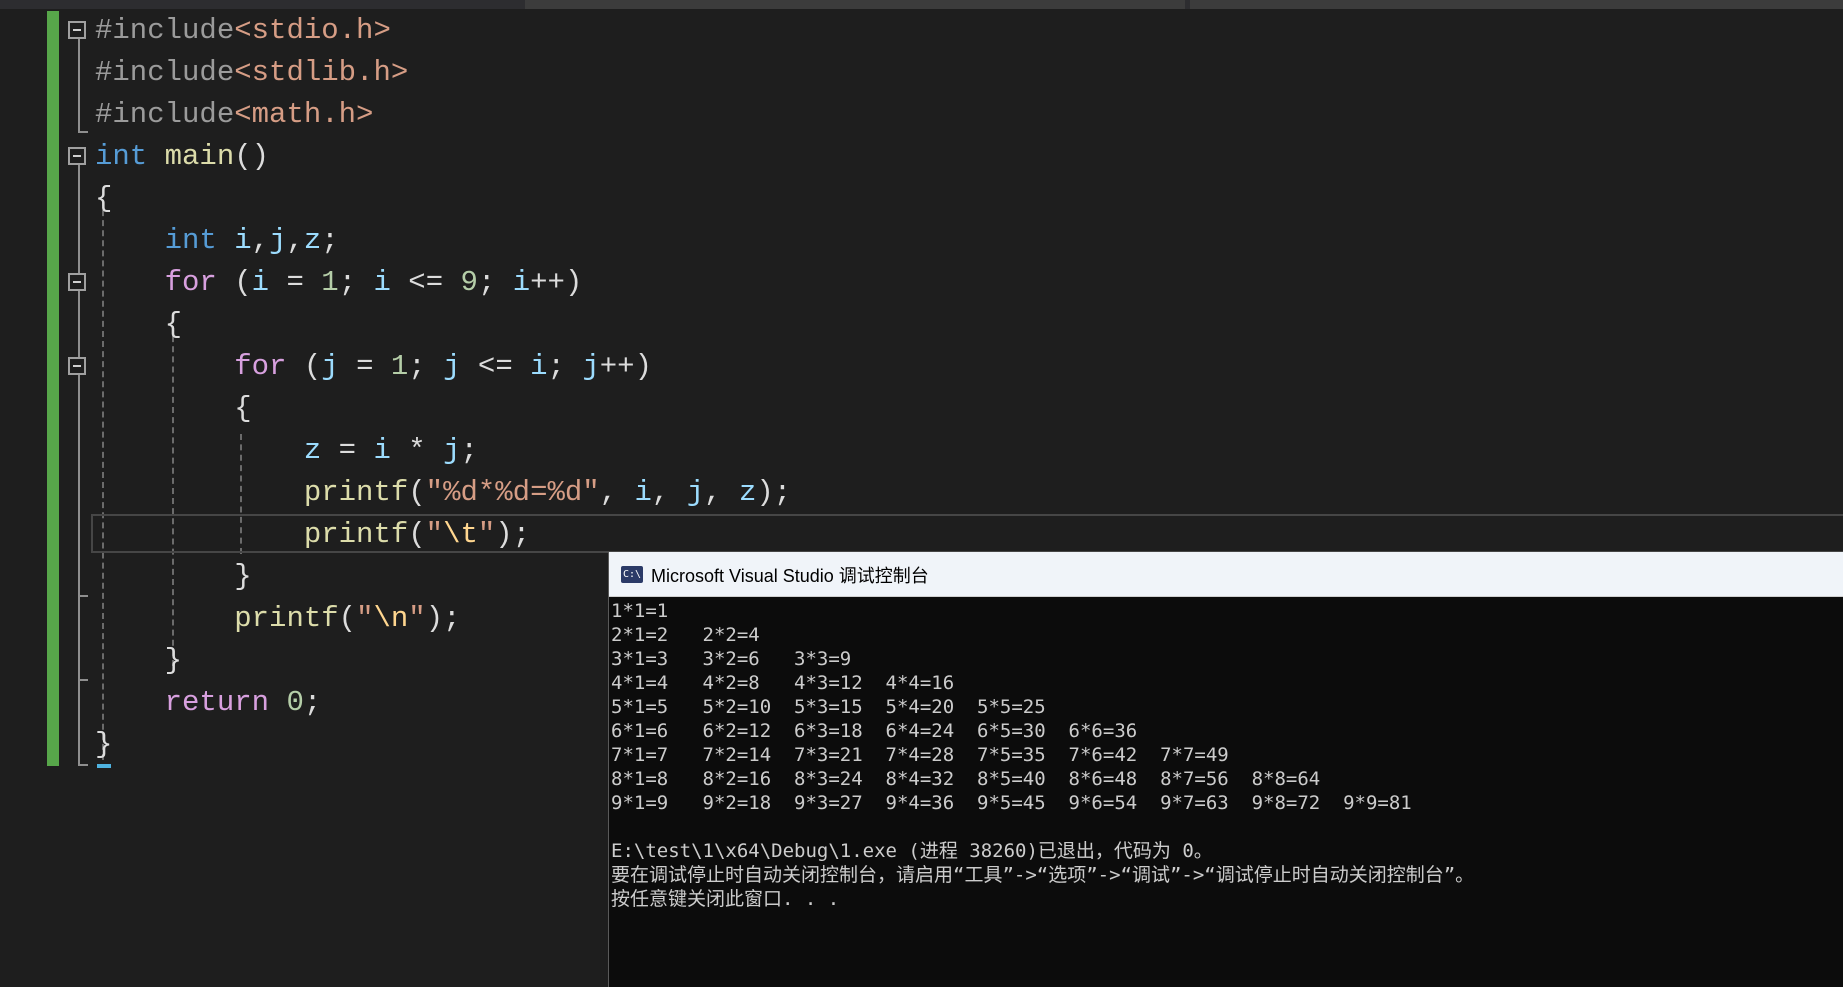  Describe the element at coordinates (632, 574) in the screenshot. I see `console-app-icon: C:\` at that location.